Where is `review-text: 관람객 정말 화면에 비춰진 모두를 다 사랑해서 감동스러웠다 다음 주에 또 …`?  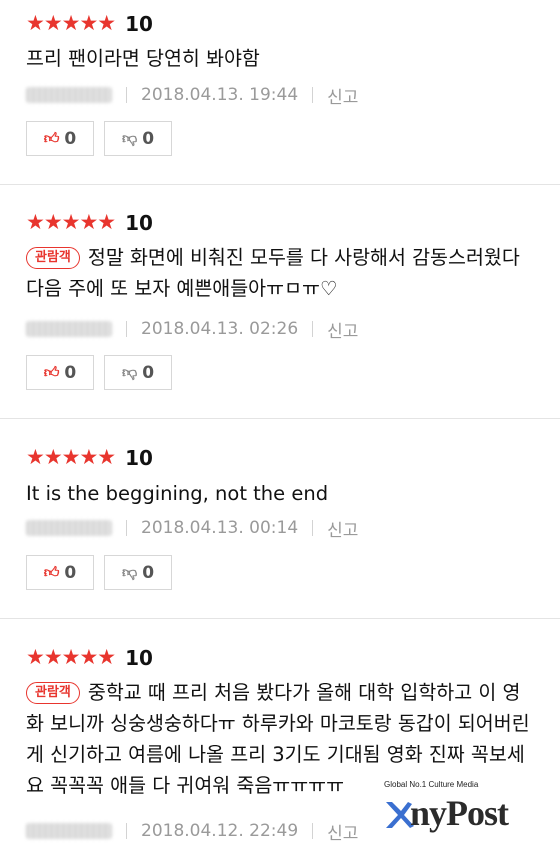
review-text: 관람객 정말 화면에 비춰진 모두를 다 사랑해서 감동스러웠다 다음 주에 또 … is located at coordinates (281, 273).